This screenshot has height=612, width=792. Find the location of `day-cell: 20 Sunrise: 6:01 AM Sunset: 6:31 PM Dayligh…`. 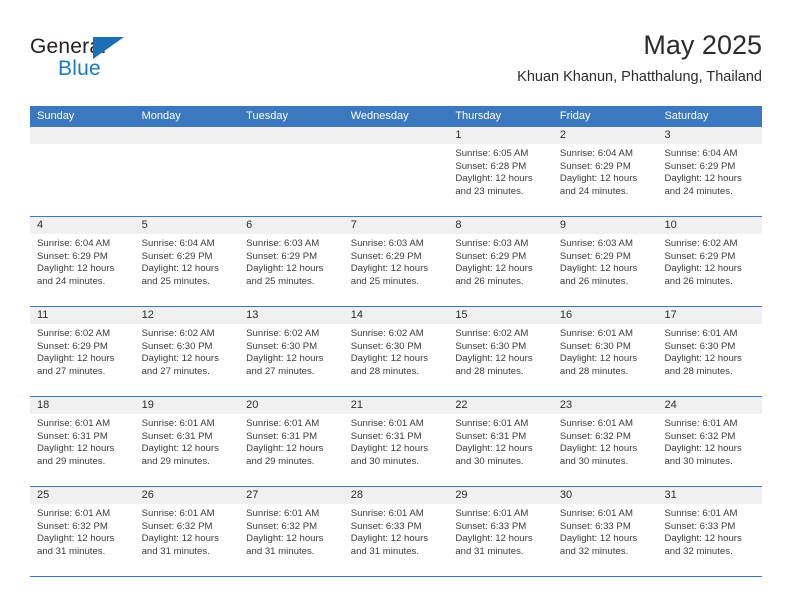

day-cell: 20 Sunrise: 6:01 AM Sunset: 6:31 PM Dayligh… is located at coordinates (291, 441).